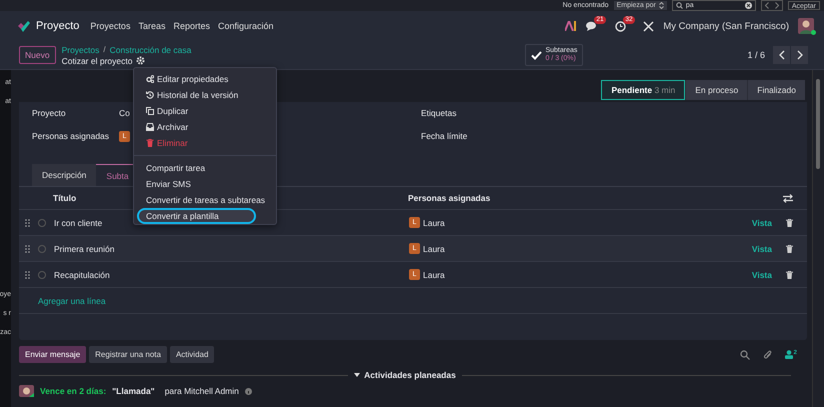 The image size is (824, 407). What do you see at coordinates (716, 90) in the screenshot?
I see `status-stage: En proceso` at bounding box center [716, 90].